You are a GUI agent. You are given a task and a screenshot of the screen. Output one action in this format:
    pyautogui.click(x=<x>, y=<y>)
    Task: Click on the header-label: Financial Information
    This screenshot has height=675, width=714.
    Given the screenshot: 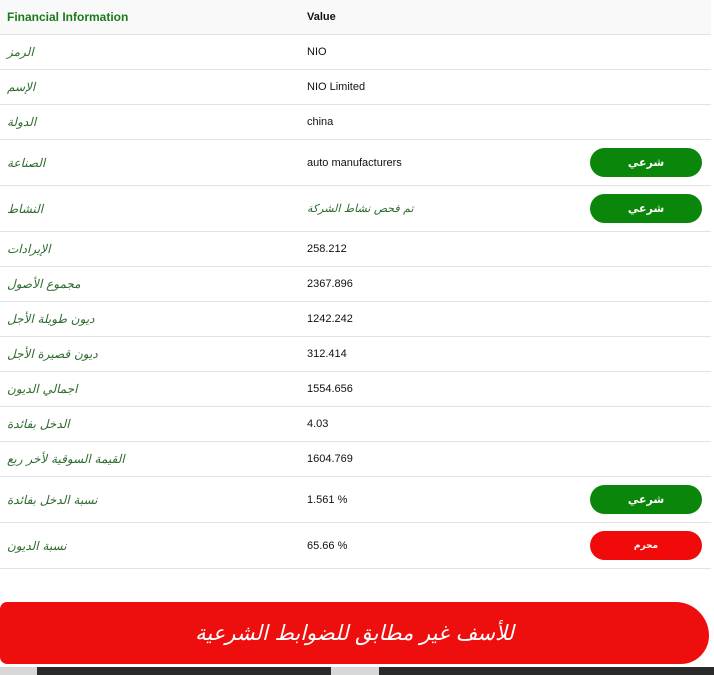 What is the action you would take?
    pyautogui.click(x=68, y=17)
    